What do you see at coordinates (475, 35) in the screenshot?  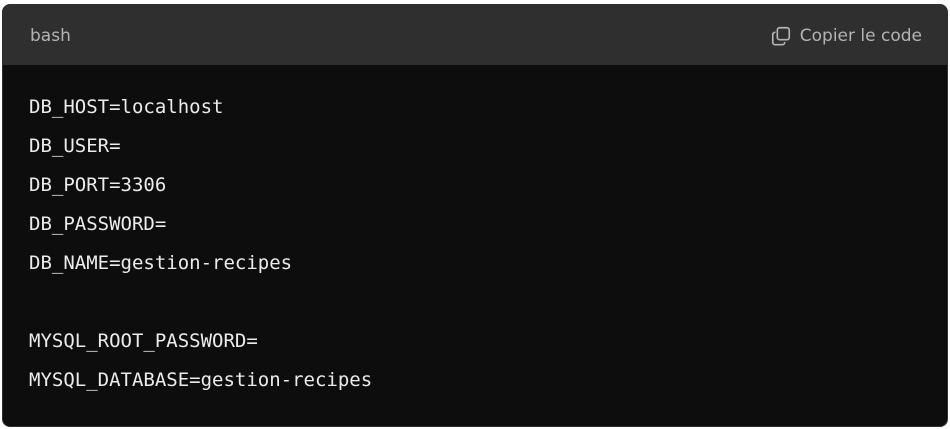 I see `code-block-header: bash Copier le code` at bounding box center [475, 35].